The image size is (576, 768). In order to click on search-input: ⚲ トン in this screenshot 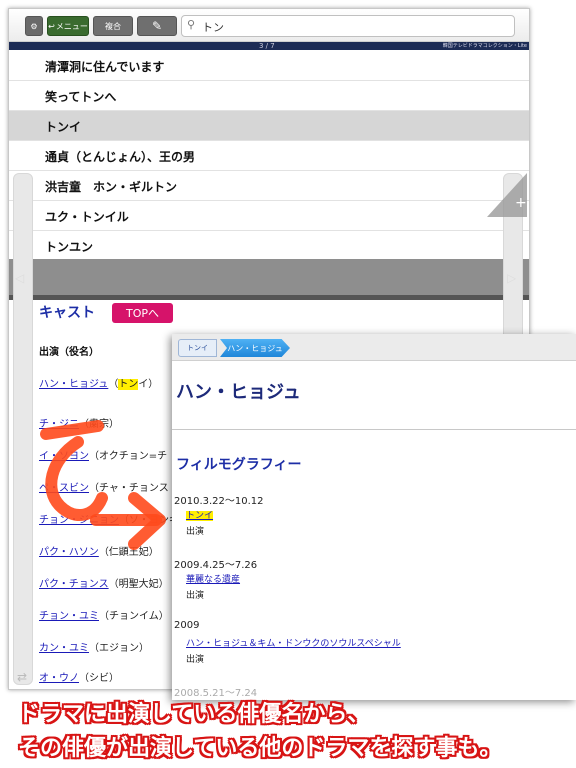, I will do `click(348, 26)`.